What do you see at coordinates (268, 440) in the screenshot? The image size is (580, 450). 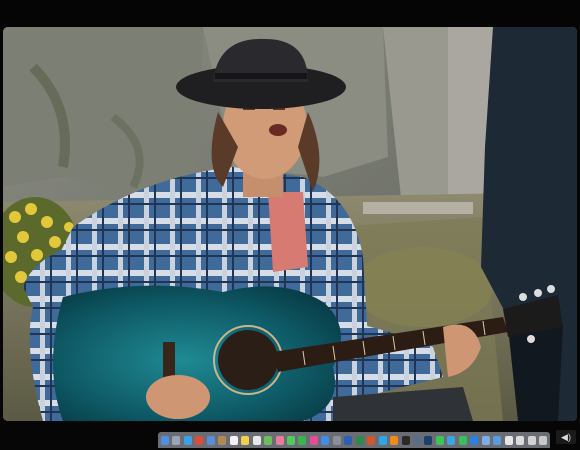 I see `maps-icon` at bounding box center [268, 440].